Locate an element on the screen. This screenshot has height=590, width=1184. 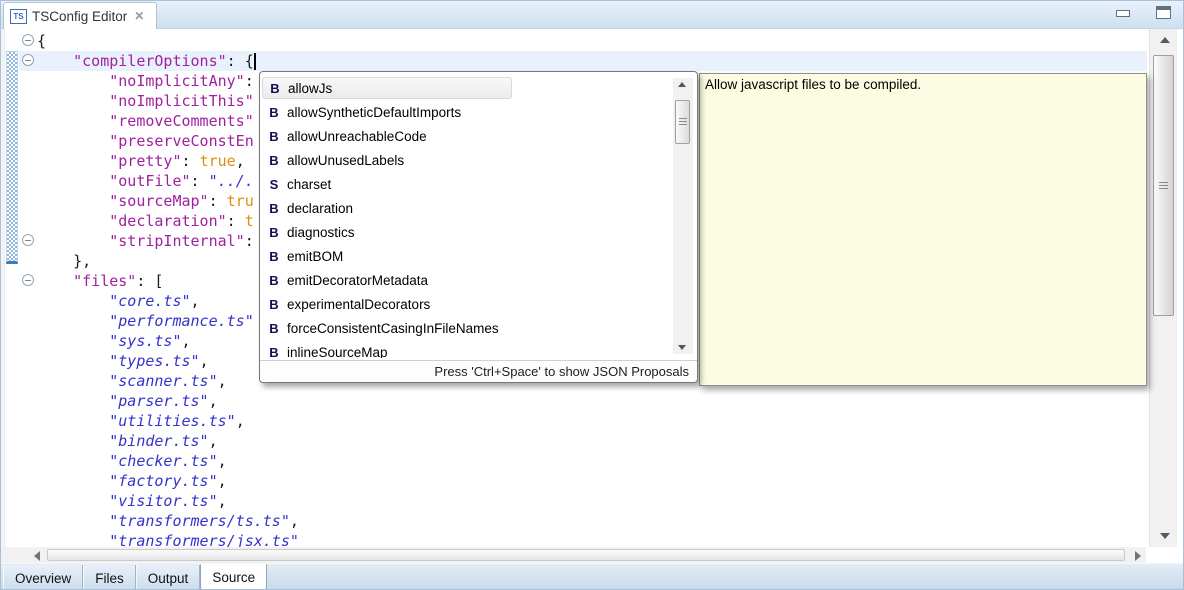
code-line: "visitor.ts", is located at coordinates (592, 501).